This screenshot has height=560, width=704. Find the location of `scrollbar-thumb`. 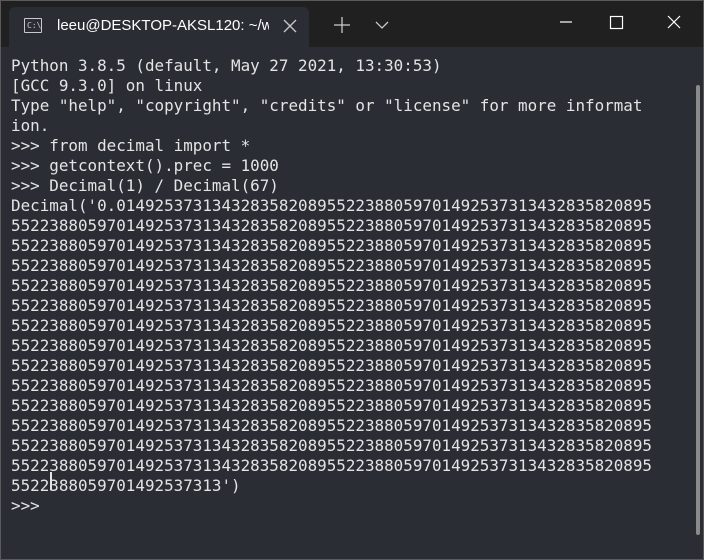

scrollbar-thumb is located at coordinates (698, 310).